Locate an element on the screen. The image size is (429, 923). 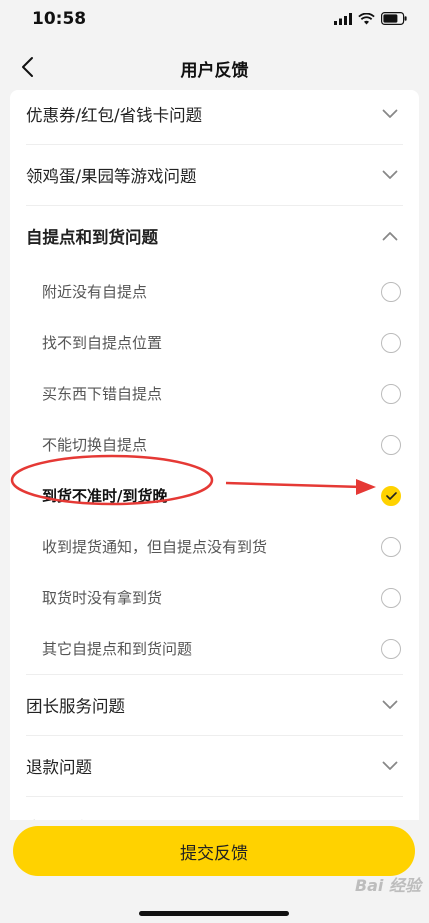
home-indicator is located at coordinates (214, 913).